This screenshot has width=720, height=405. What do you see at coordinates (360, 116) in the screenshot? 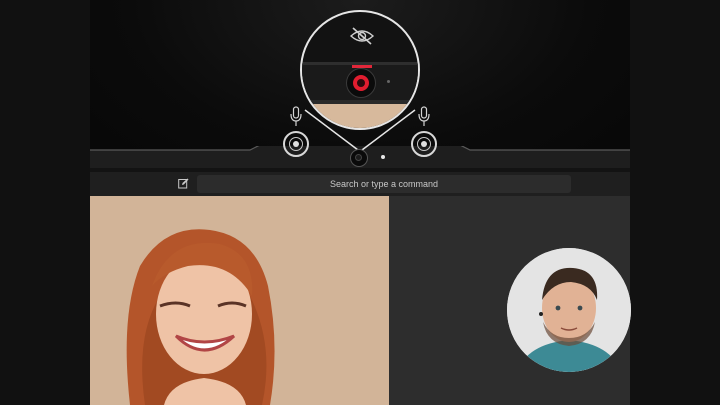
I see `background-peek` at bounding box center [360, 116].